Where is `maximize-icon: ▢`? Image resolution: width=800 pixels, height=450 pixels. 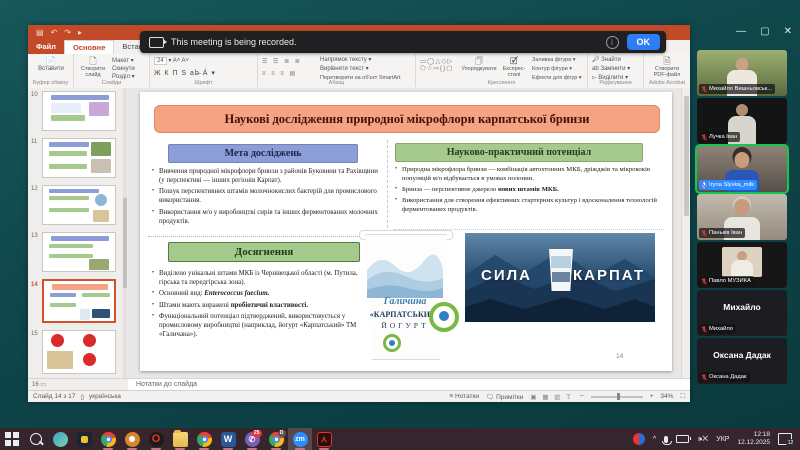 maximize-icon: ▢ is located at coordinates (764, 32).